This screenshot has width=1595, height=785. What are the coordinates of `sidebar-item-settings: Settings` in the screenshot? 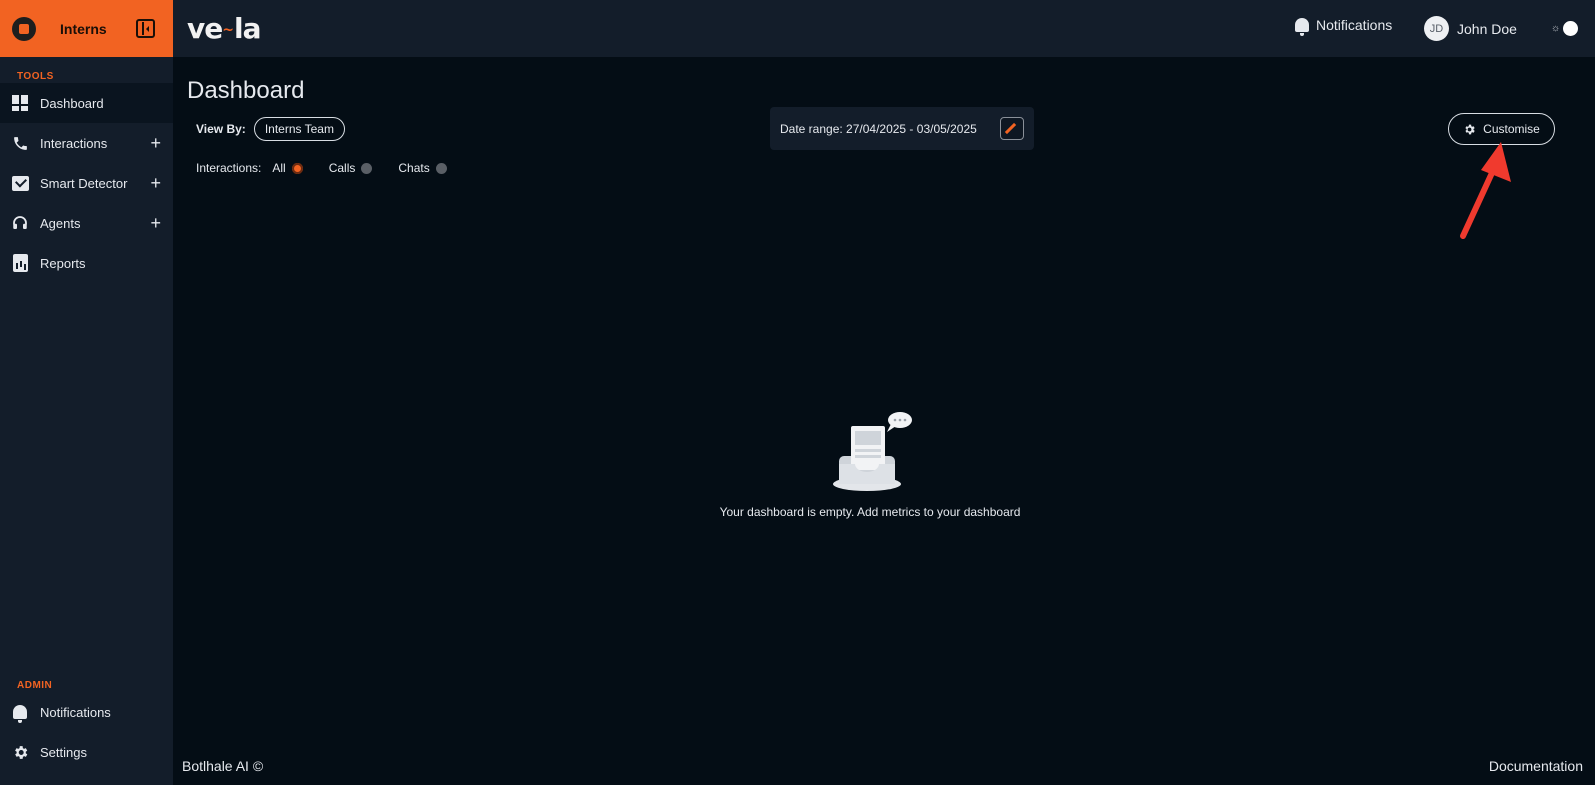 It's located at (86, 752).